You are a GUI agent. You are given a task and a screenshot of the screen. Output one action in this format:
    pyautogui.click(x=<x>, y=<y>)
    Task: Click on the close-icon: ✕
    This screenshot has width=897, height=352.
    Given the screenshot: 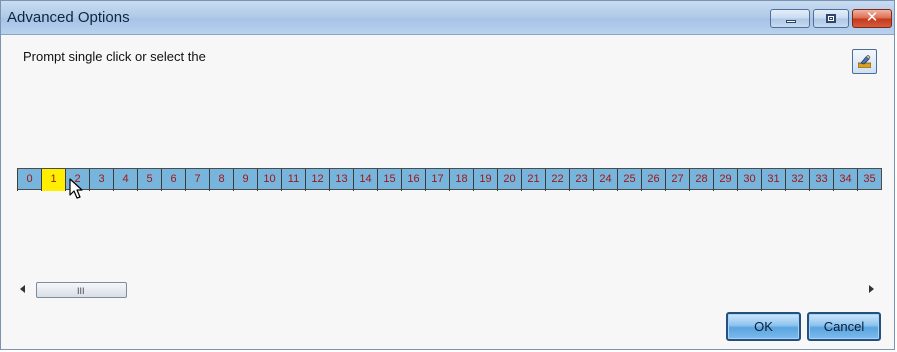 What is the action you would take?
    pyautogui.click(x=872, y=17)
    